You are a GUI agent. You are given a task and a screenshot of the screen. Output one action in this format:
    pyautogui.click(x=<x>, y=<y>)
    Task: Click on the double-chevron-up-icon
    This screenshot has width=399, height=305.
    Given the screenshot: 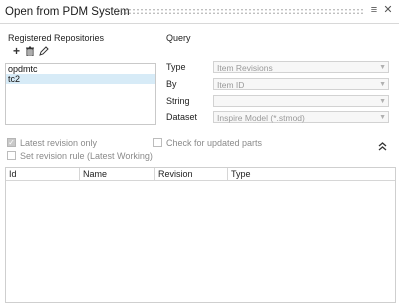 What is the action you would take?
    pyautogui.click(x=382, y=147)
    